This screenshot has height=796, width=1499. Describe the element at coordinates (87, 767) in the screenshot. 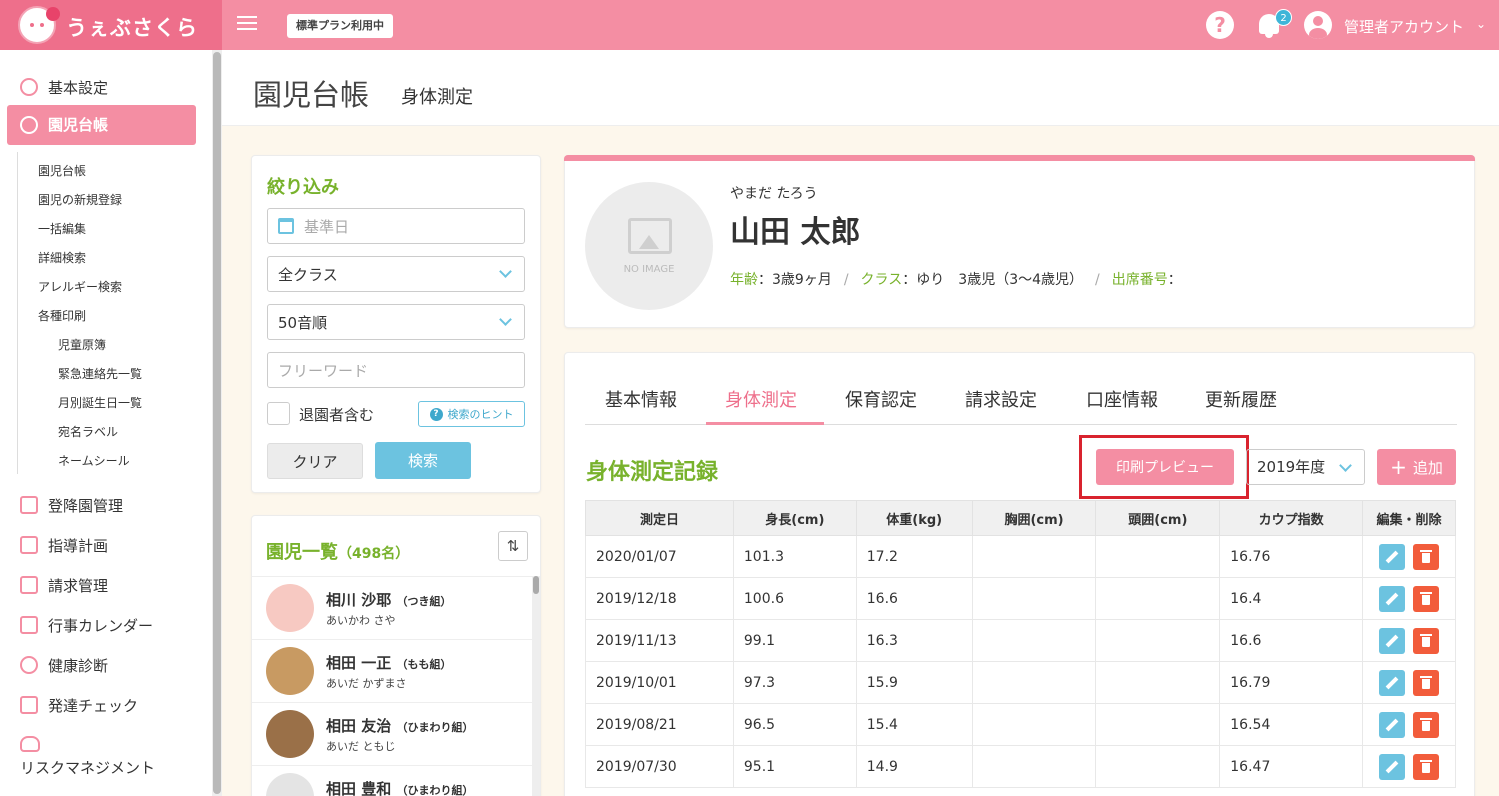

I see `sidebar-item-risk-management: リスクマネジメント` at that location.